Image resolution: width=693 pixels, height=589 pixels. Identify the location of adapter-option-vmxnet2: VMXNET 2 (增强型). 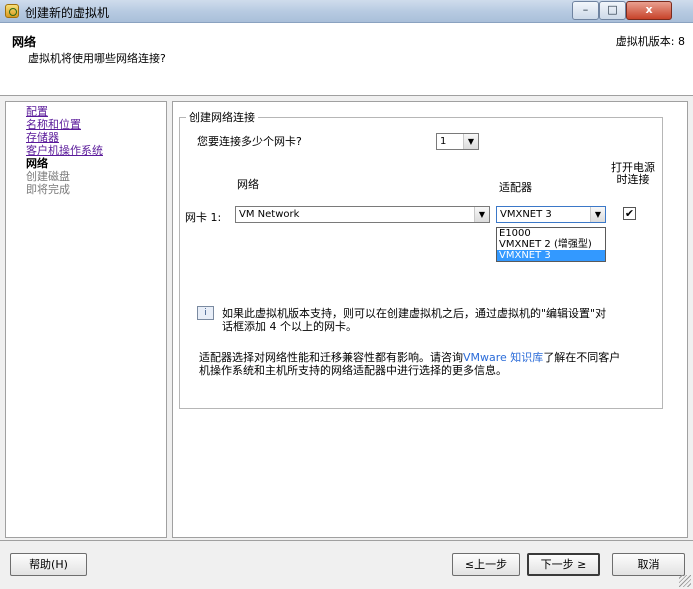
(551, 244).